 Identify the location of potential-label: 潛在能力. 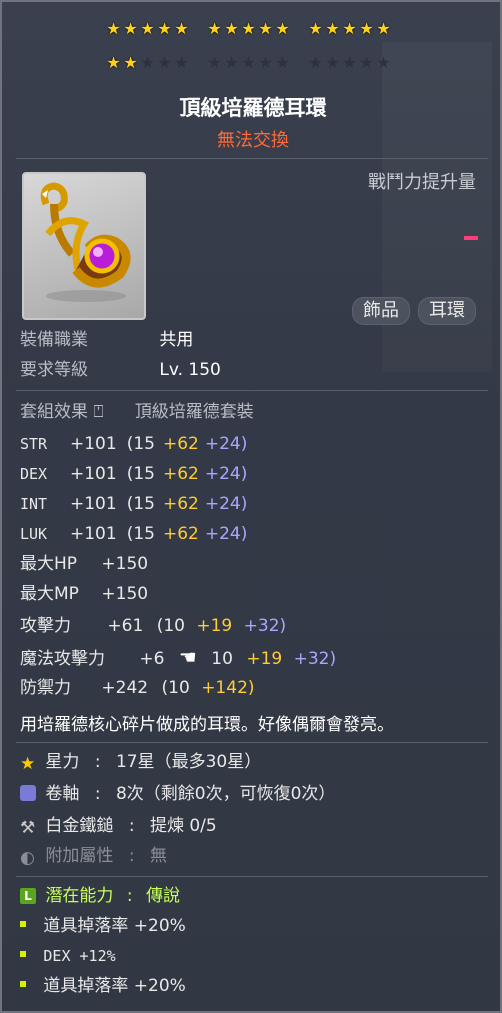
(79, 896).